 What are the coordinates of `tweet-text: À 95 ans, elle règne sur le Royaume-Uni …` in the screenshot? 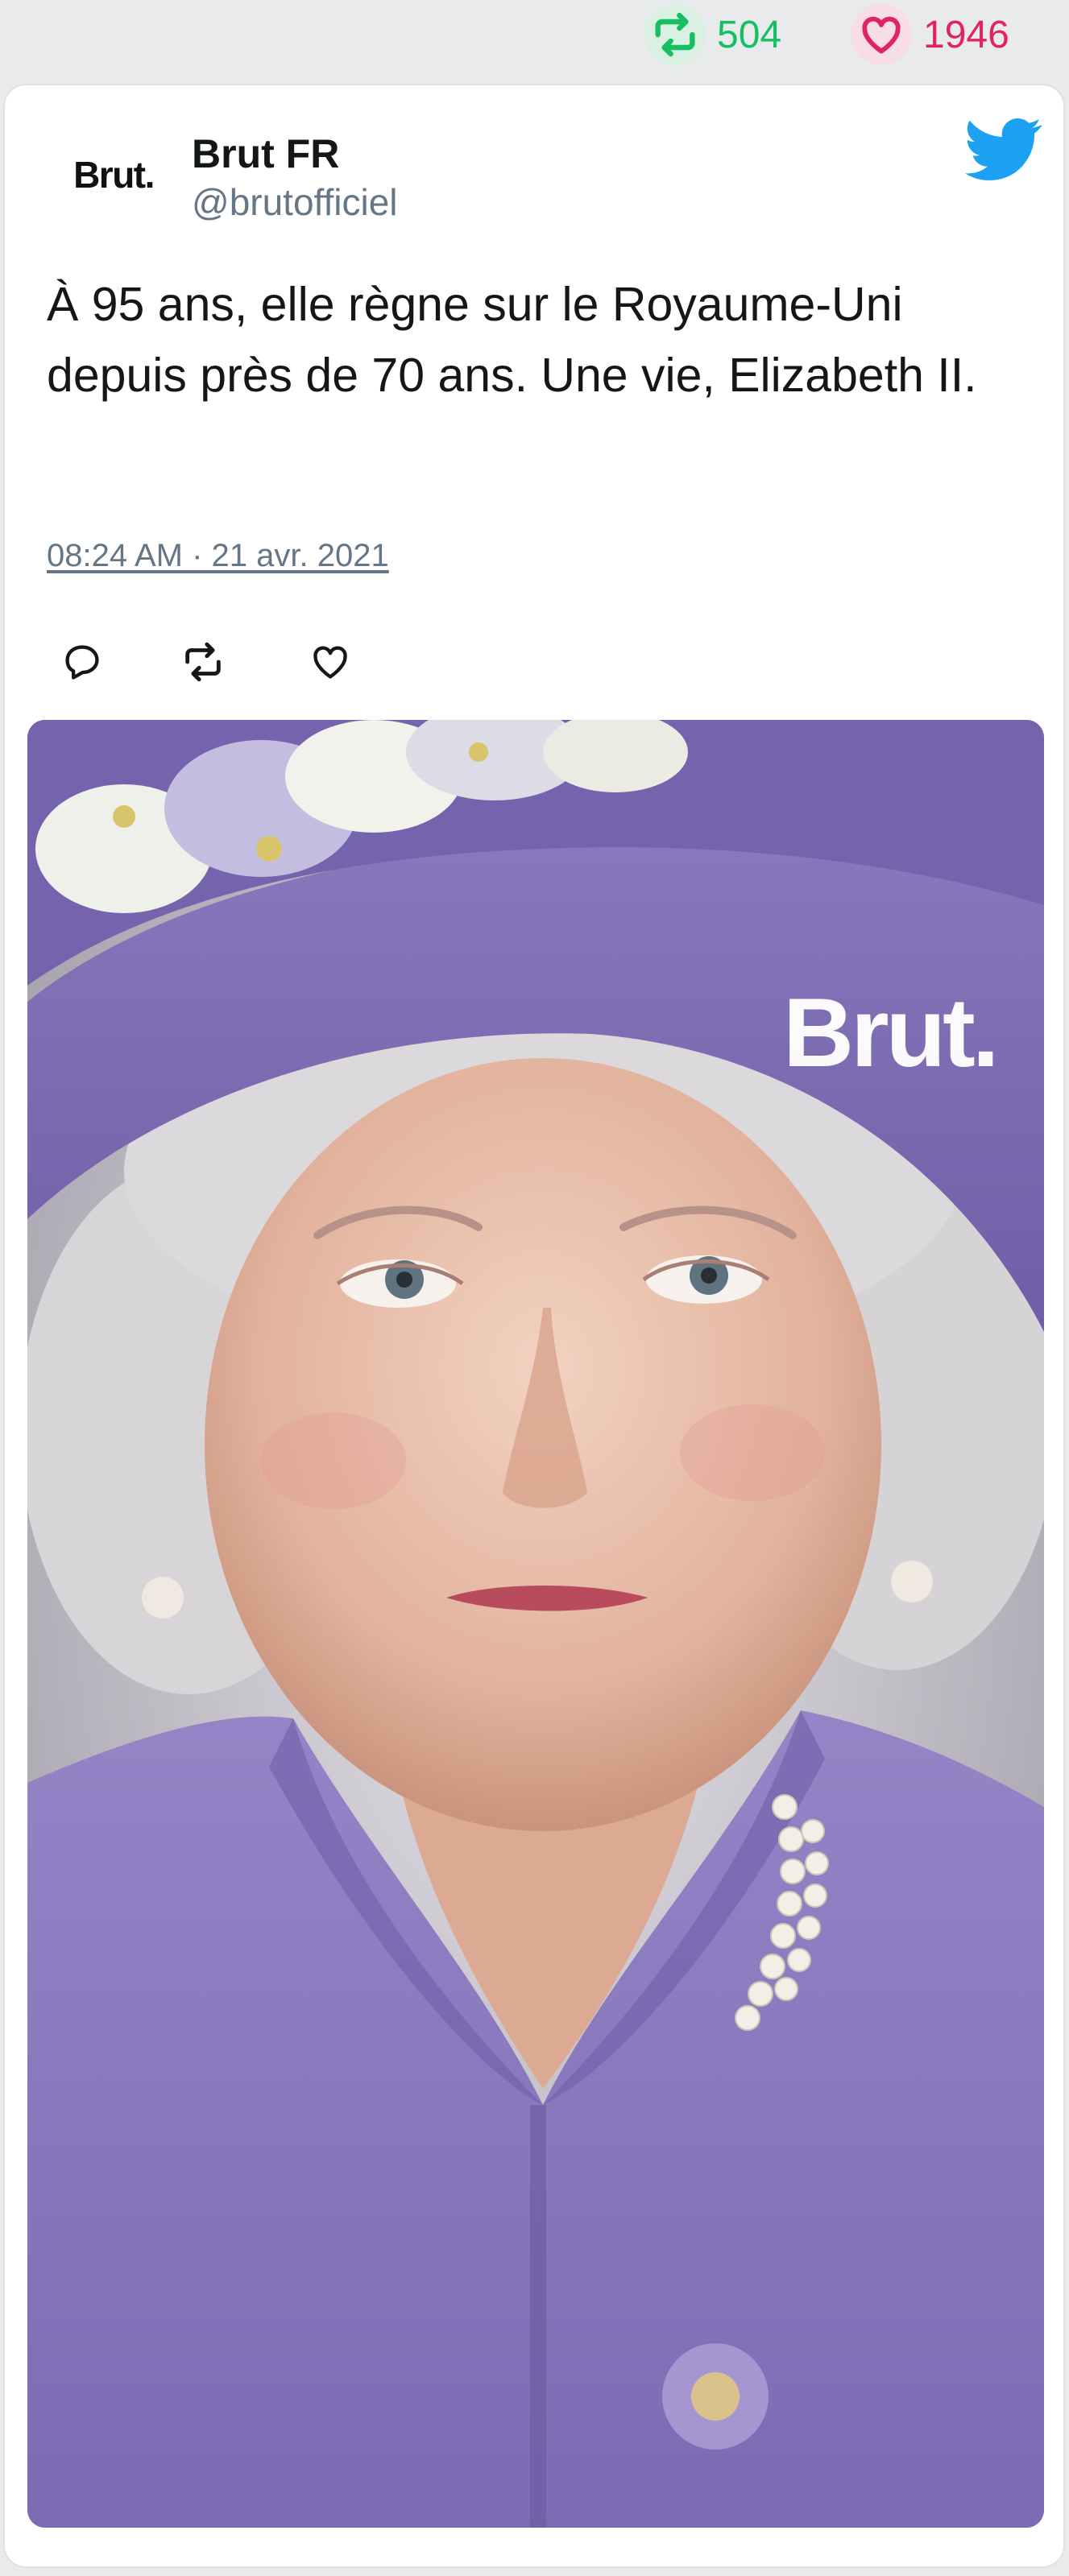 It's located at (512, 340).